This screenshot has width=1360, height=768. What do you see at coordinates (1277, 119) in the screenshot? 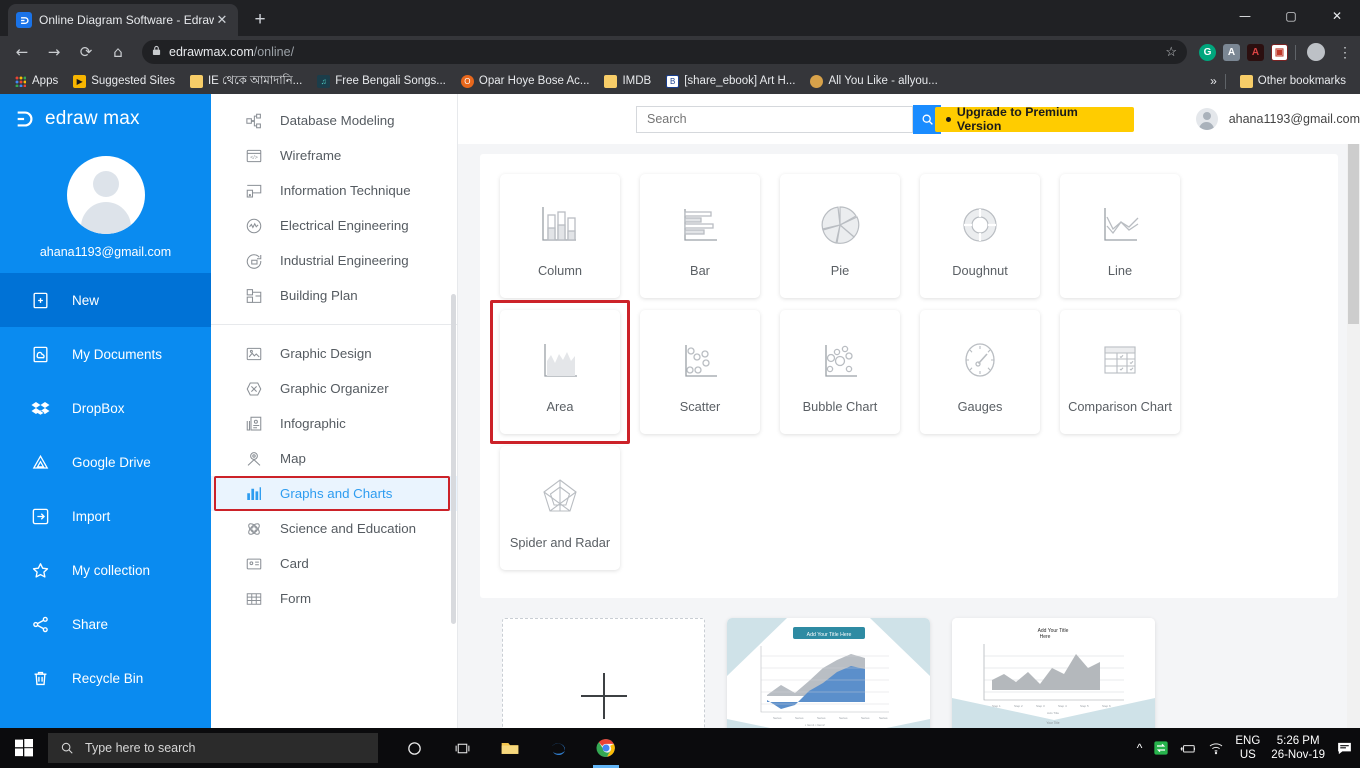
I see `account-area: ahana1193@gmail.com` at bounding box center [1277, 119].